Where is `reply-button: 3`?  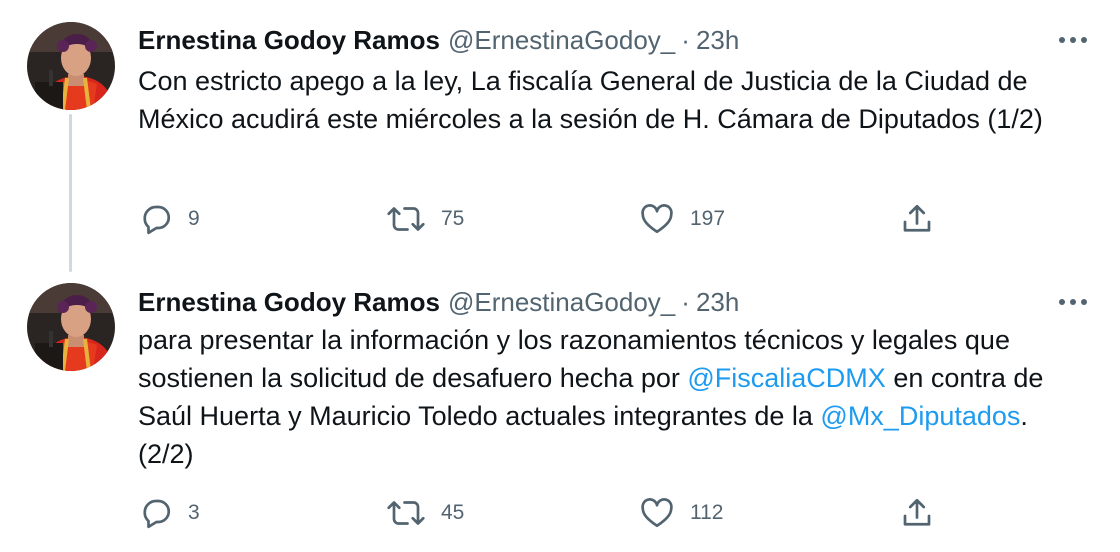 reply-button: 3 is located at coordinates (169, 513).